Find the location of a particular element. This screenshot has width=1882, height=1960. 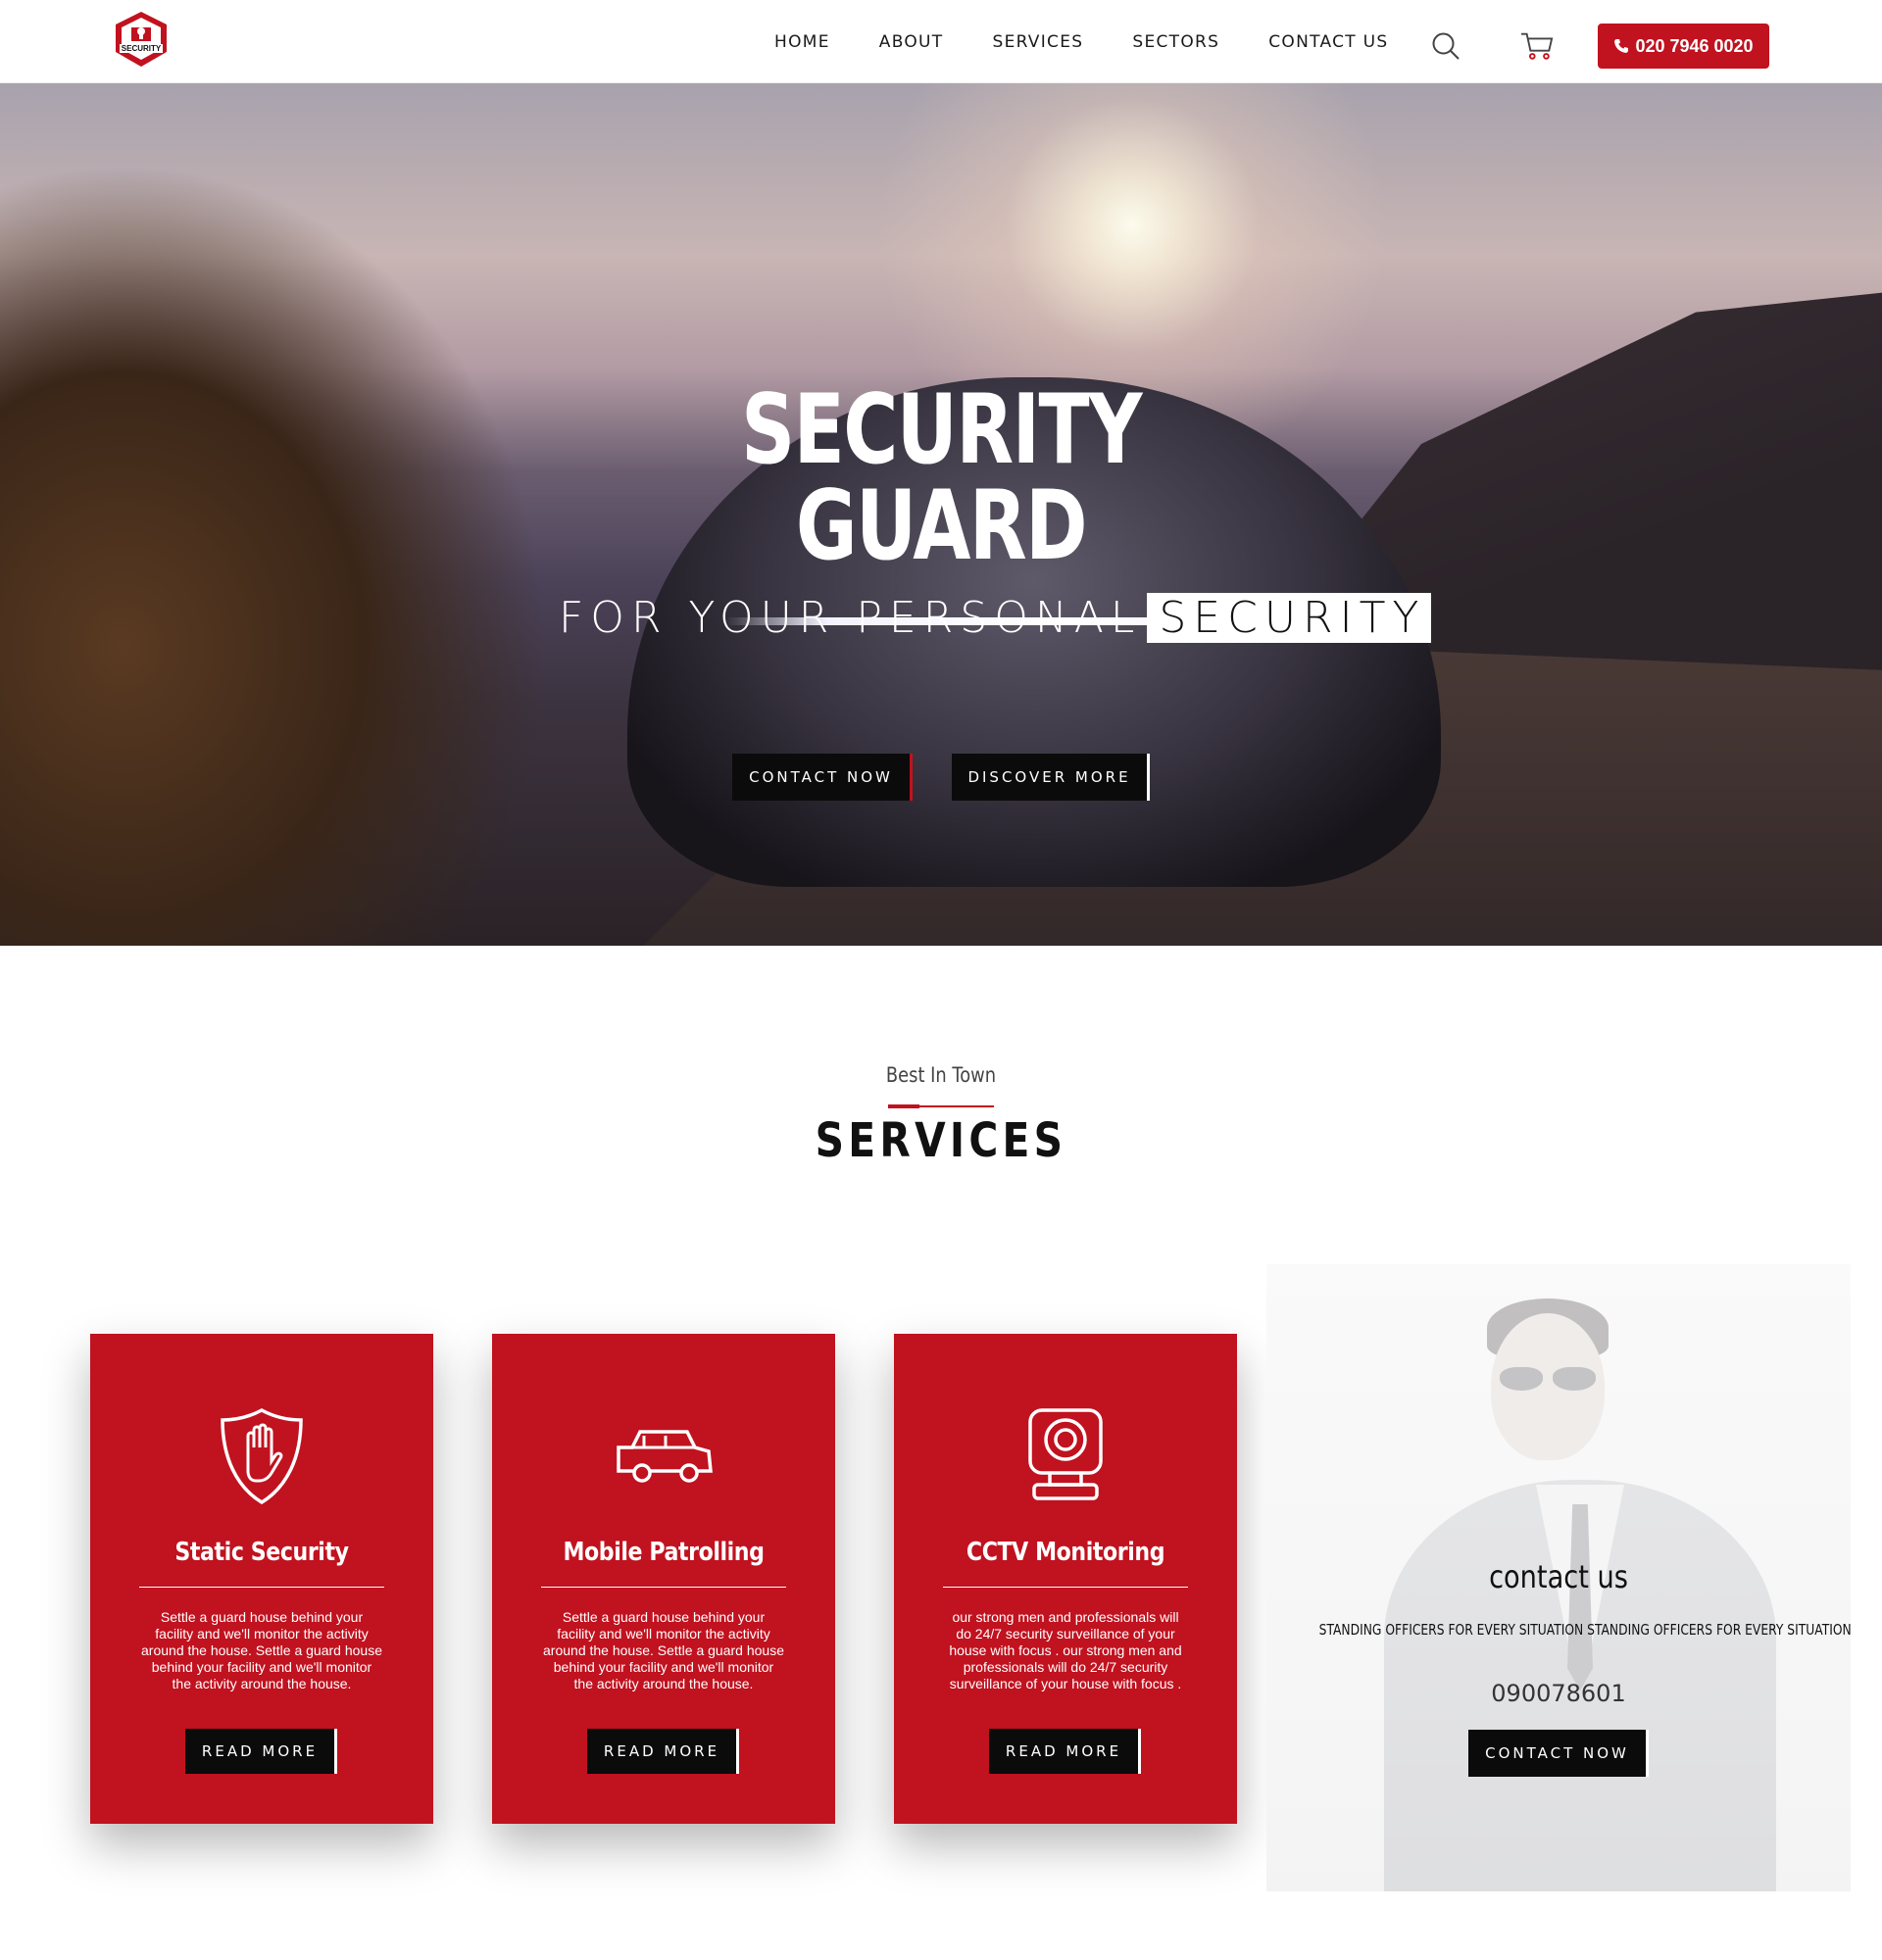

services-divider is located at coordinates (941, 1106).